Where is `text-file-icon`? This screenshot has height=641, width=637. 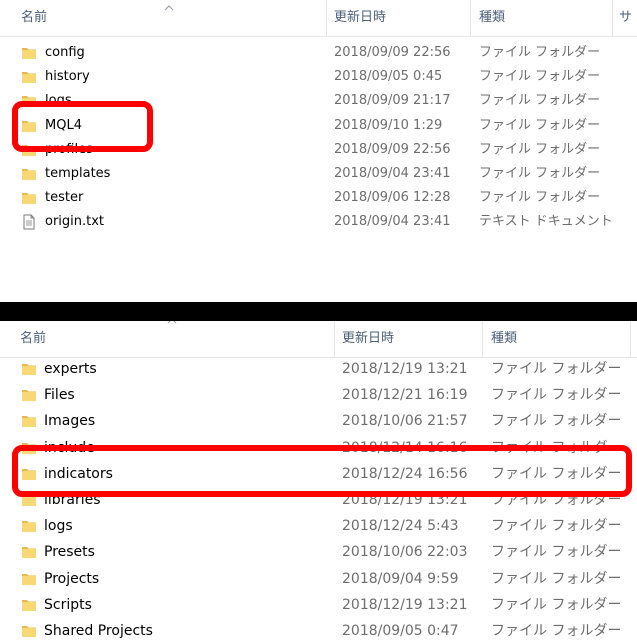
text-file-icon is located at coordinates (29, 224).